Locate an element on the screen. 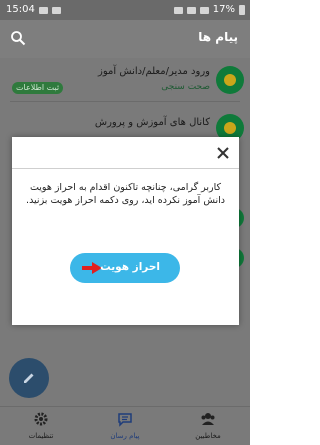  notification-icon is located at coordinates (43, 10).